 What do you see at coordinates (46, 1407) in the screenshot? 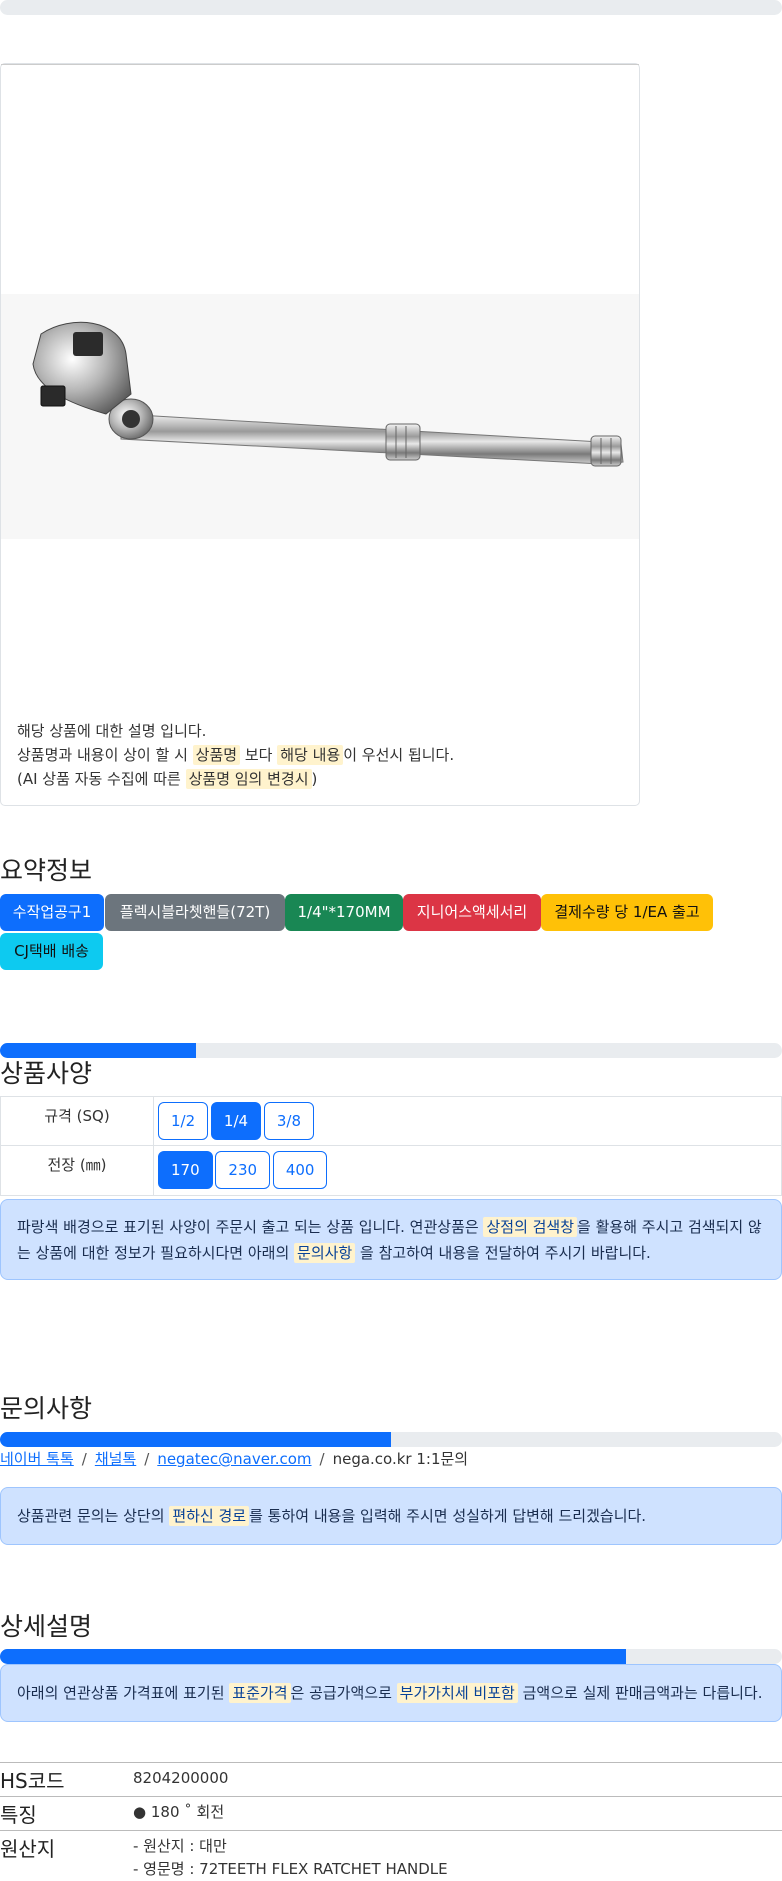
I see `inquiry-title: 문의사항` at bounding box center [46, 1407].